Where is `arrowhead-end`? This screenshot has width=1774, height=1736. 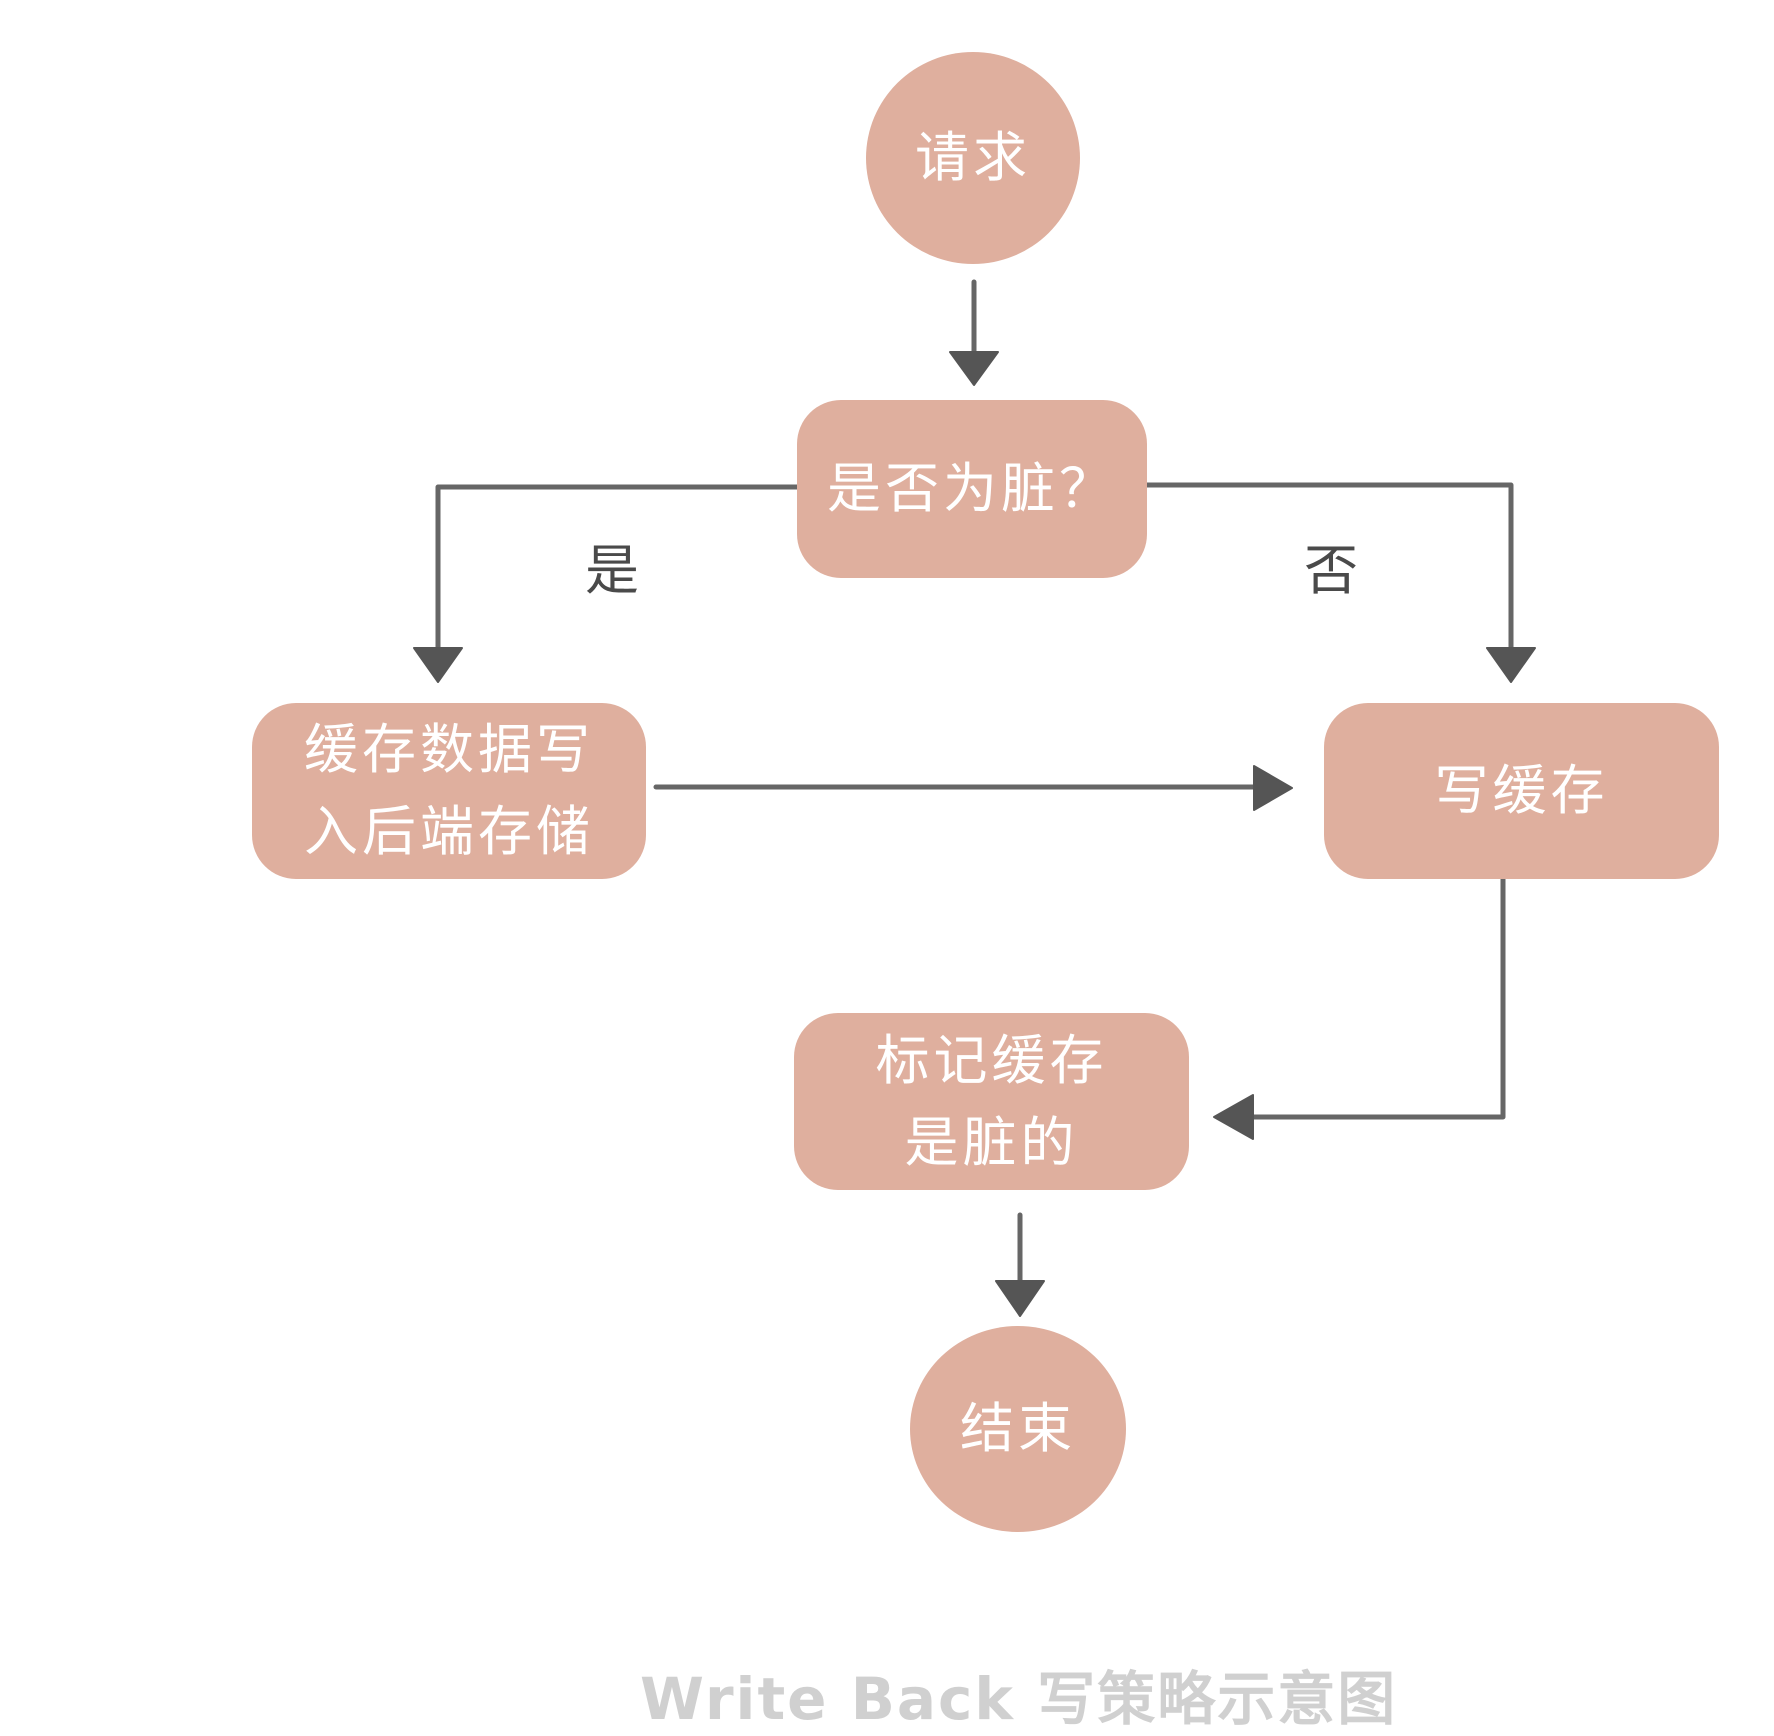 arrowhead-end is located at coordinates (1020, 1298).